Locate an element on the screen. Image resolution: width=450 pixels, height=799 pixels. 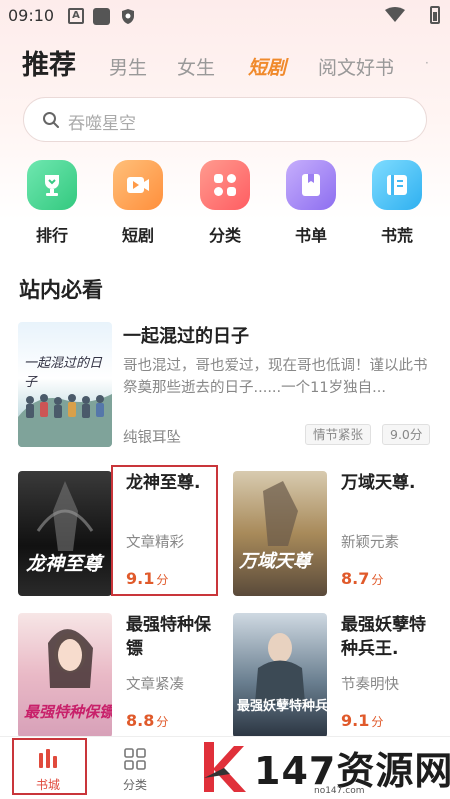
nav-label: 分类 is located at coordinates (134, 785).